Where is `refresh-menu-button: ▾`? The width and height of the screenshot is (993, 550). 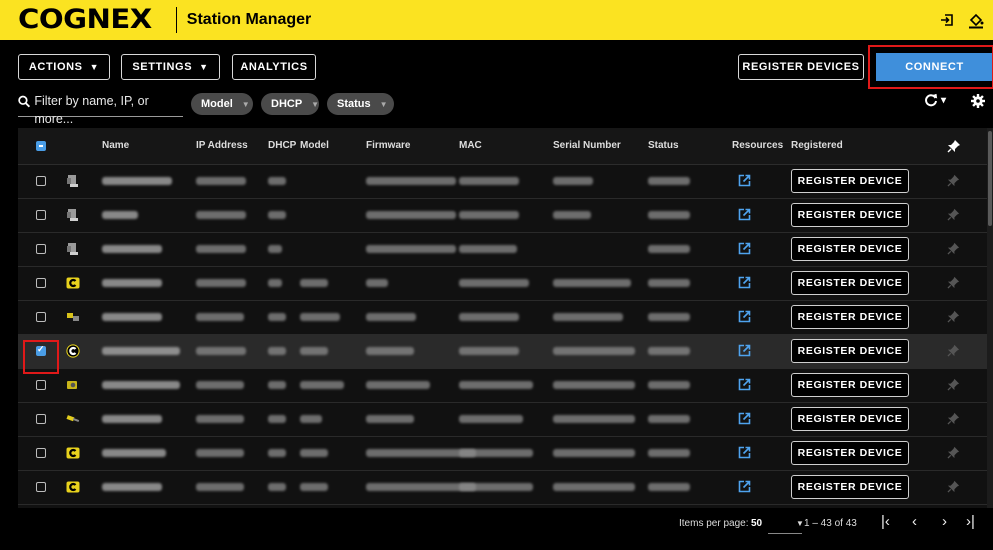
refresh-menu-button: ▾ is located at coordinates (935, 100).